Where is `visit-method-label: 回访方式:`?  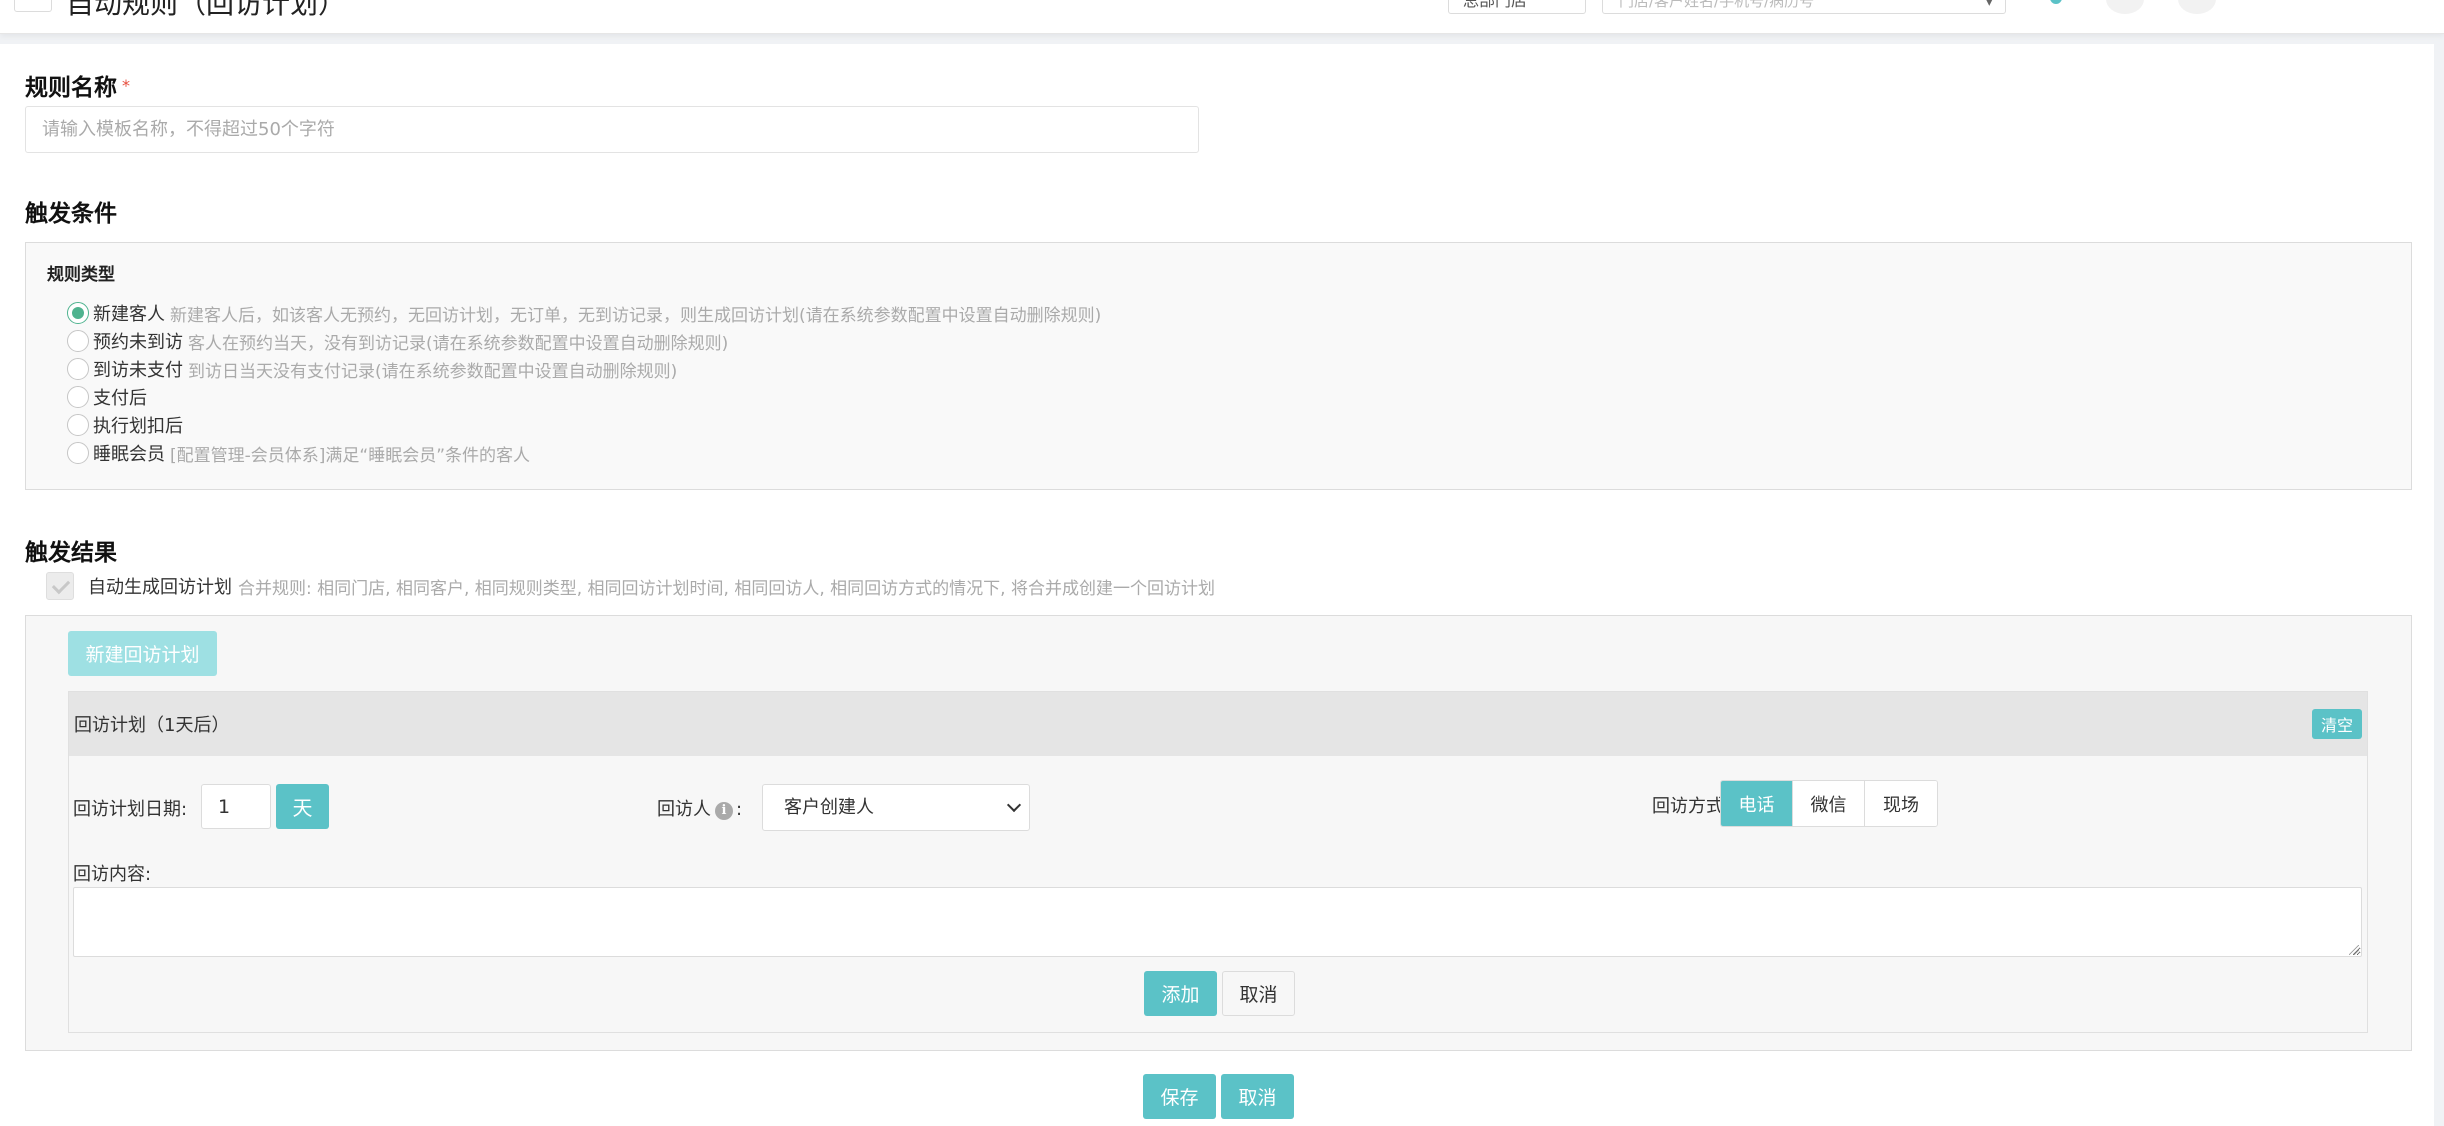
visit-method-label: 回访方式: is located at coordinates (1691, 806).